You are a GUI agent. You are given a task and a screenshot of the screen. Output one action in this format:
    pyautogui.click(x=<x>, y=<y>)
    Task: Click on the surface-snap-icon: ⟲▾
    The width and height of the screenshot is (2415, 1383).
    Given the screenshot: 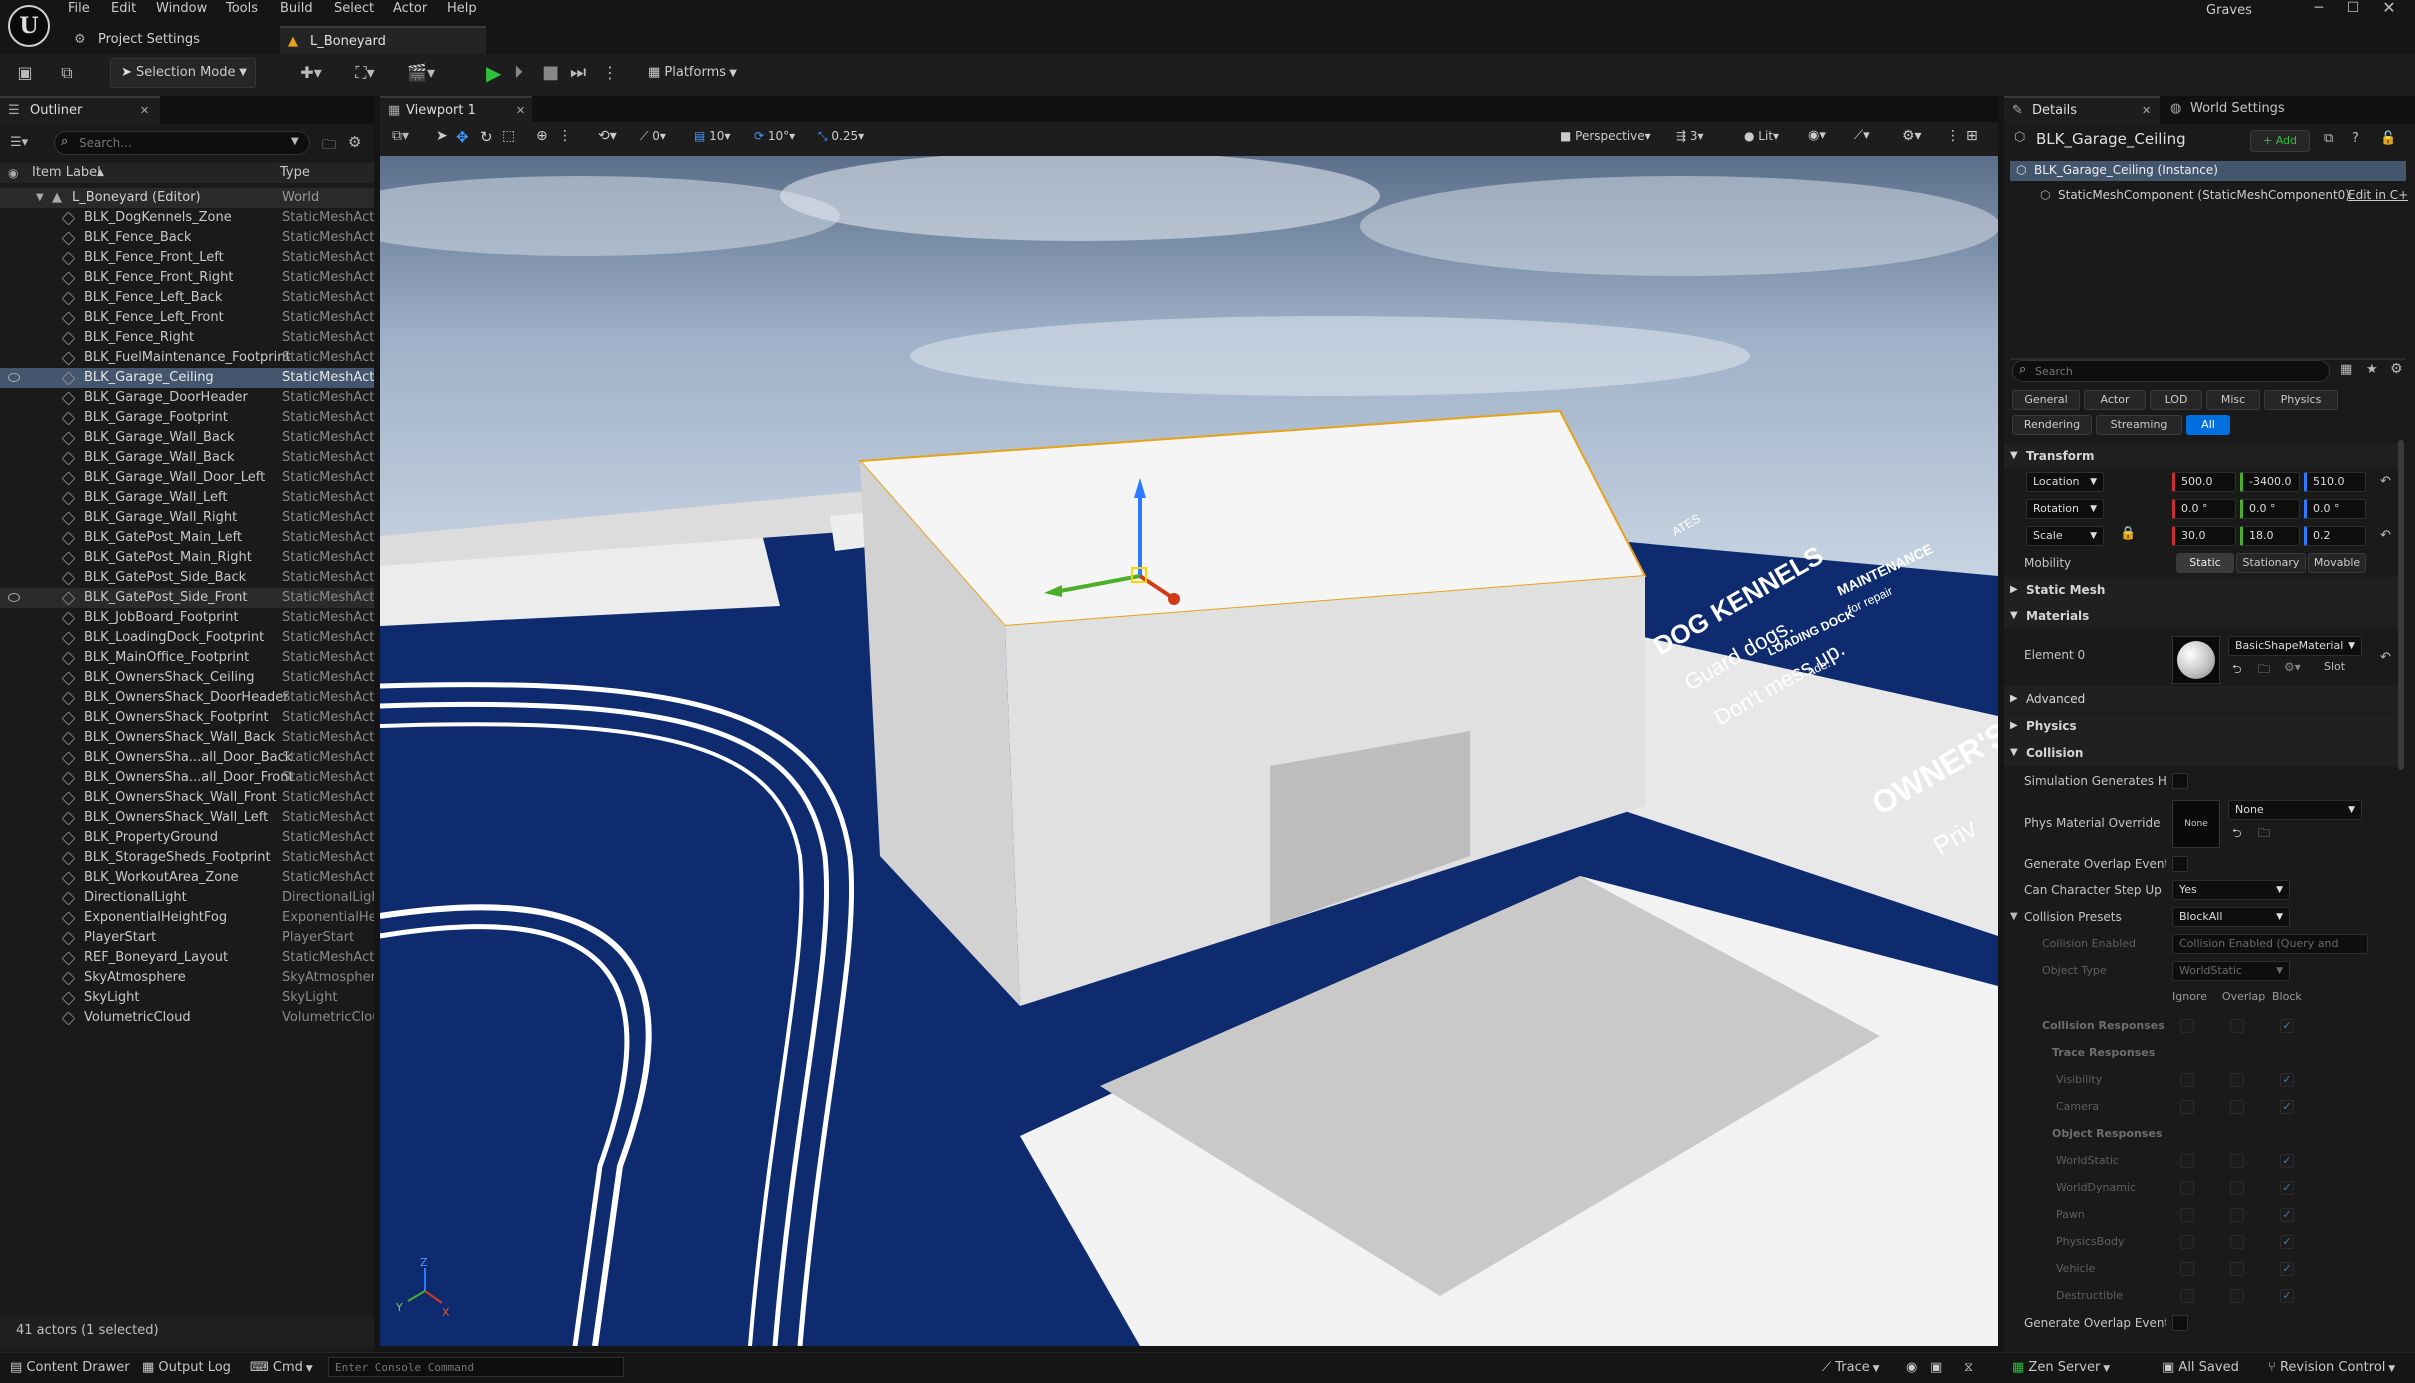 What is the action you would take?
    pyautogui.click(x=607, y=136)
    